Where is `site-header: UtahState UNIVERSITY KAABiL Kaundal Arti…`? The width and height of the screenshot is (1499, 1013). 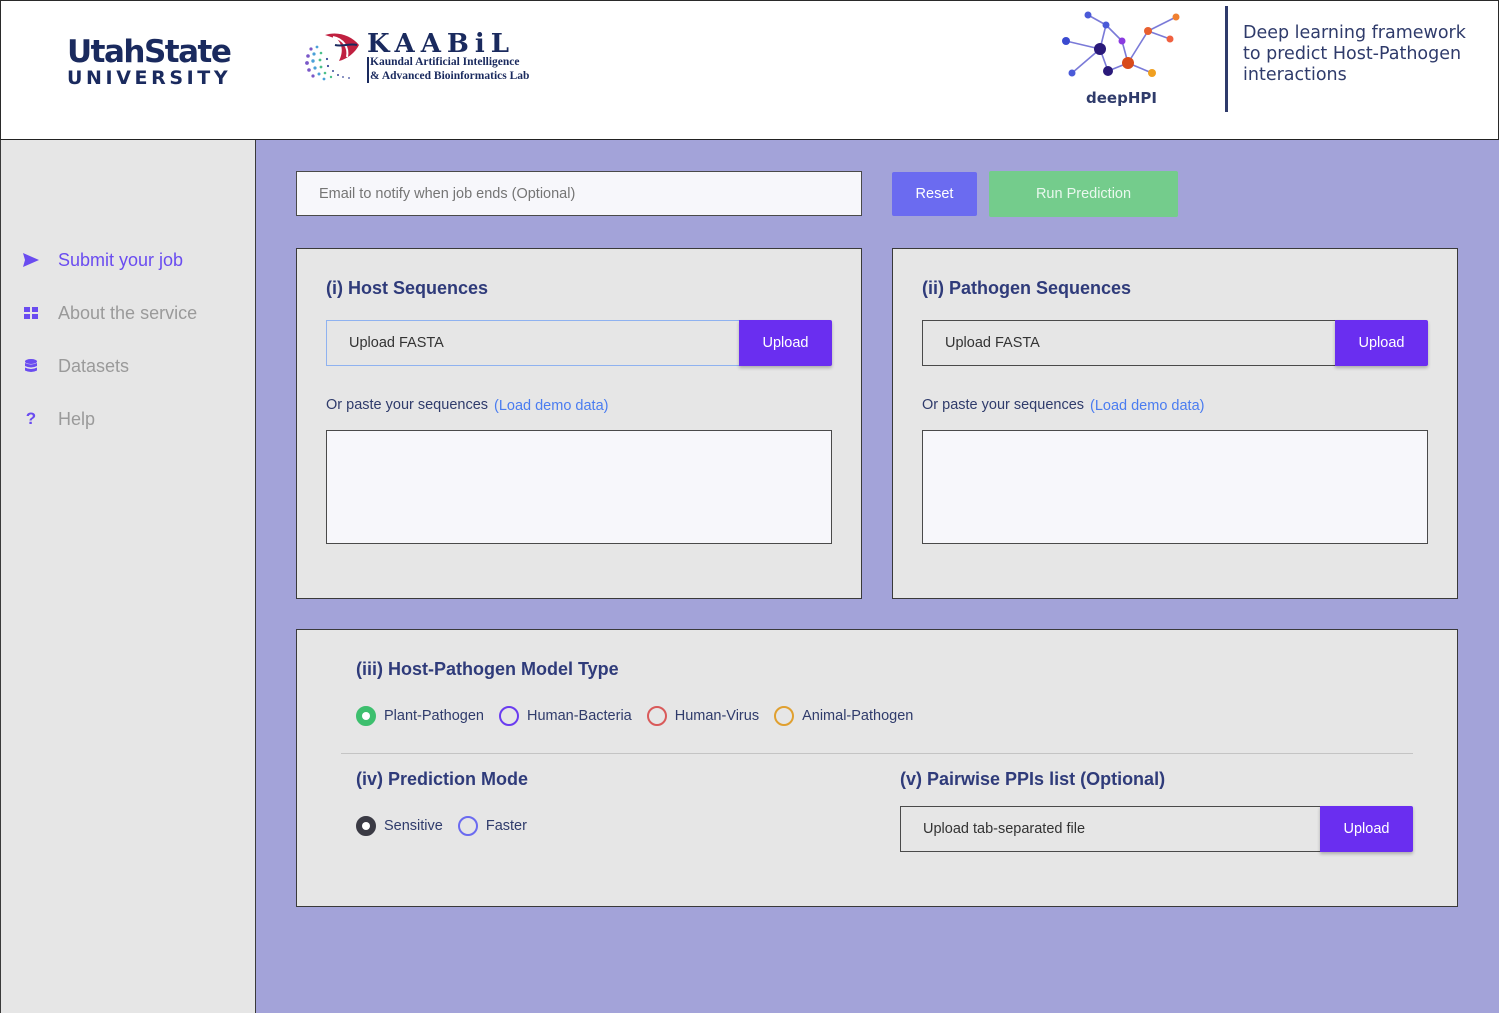 site-header: UtahState UNIVERSITY KAABiL Kaundal Arti… is located at coordinates (749, 70).